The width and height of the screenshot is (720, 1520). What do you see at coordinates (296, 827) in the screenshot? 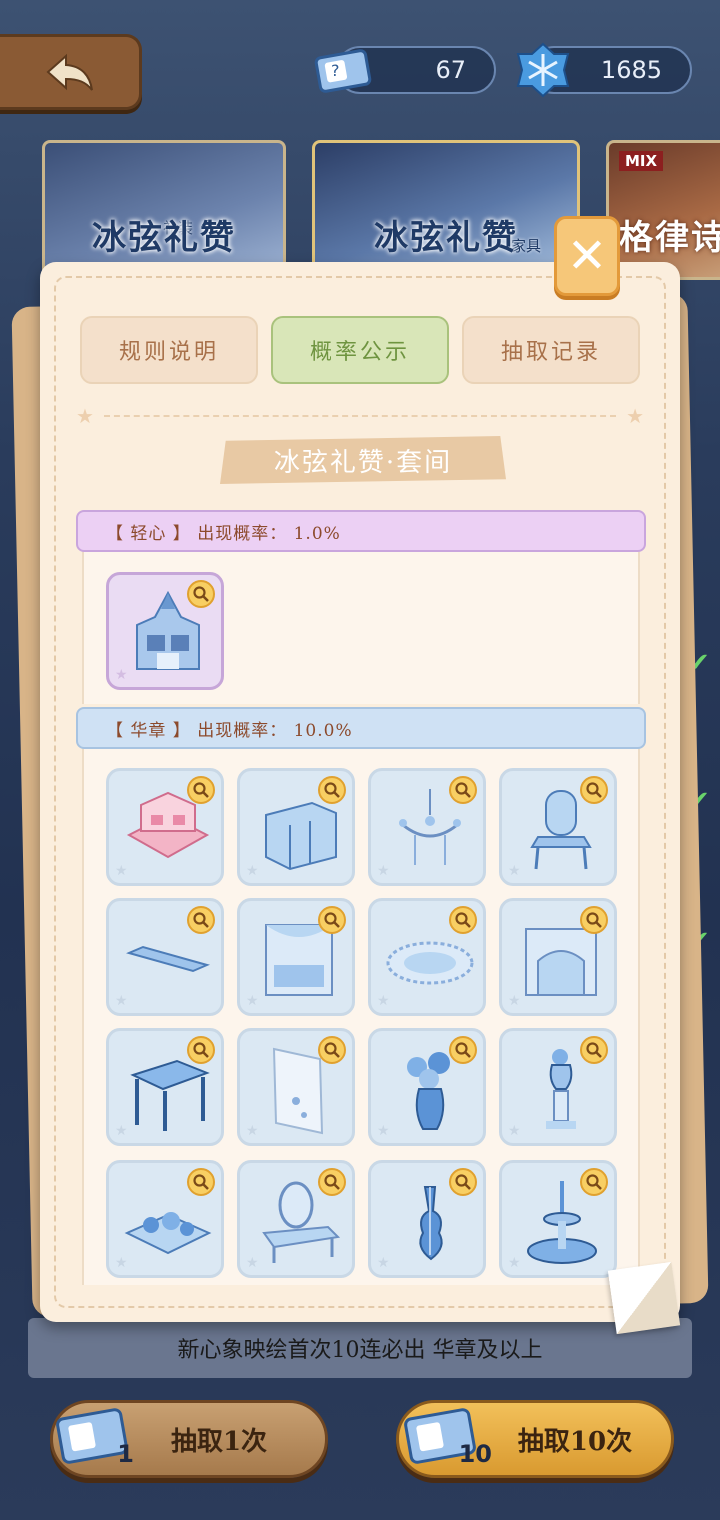
I see `item-ice-cabinet: ★` at bounding box center [296, 827].